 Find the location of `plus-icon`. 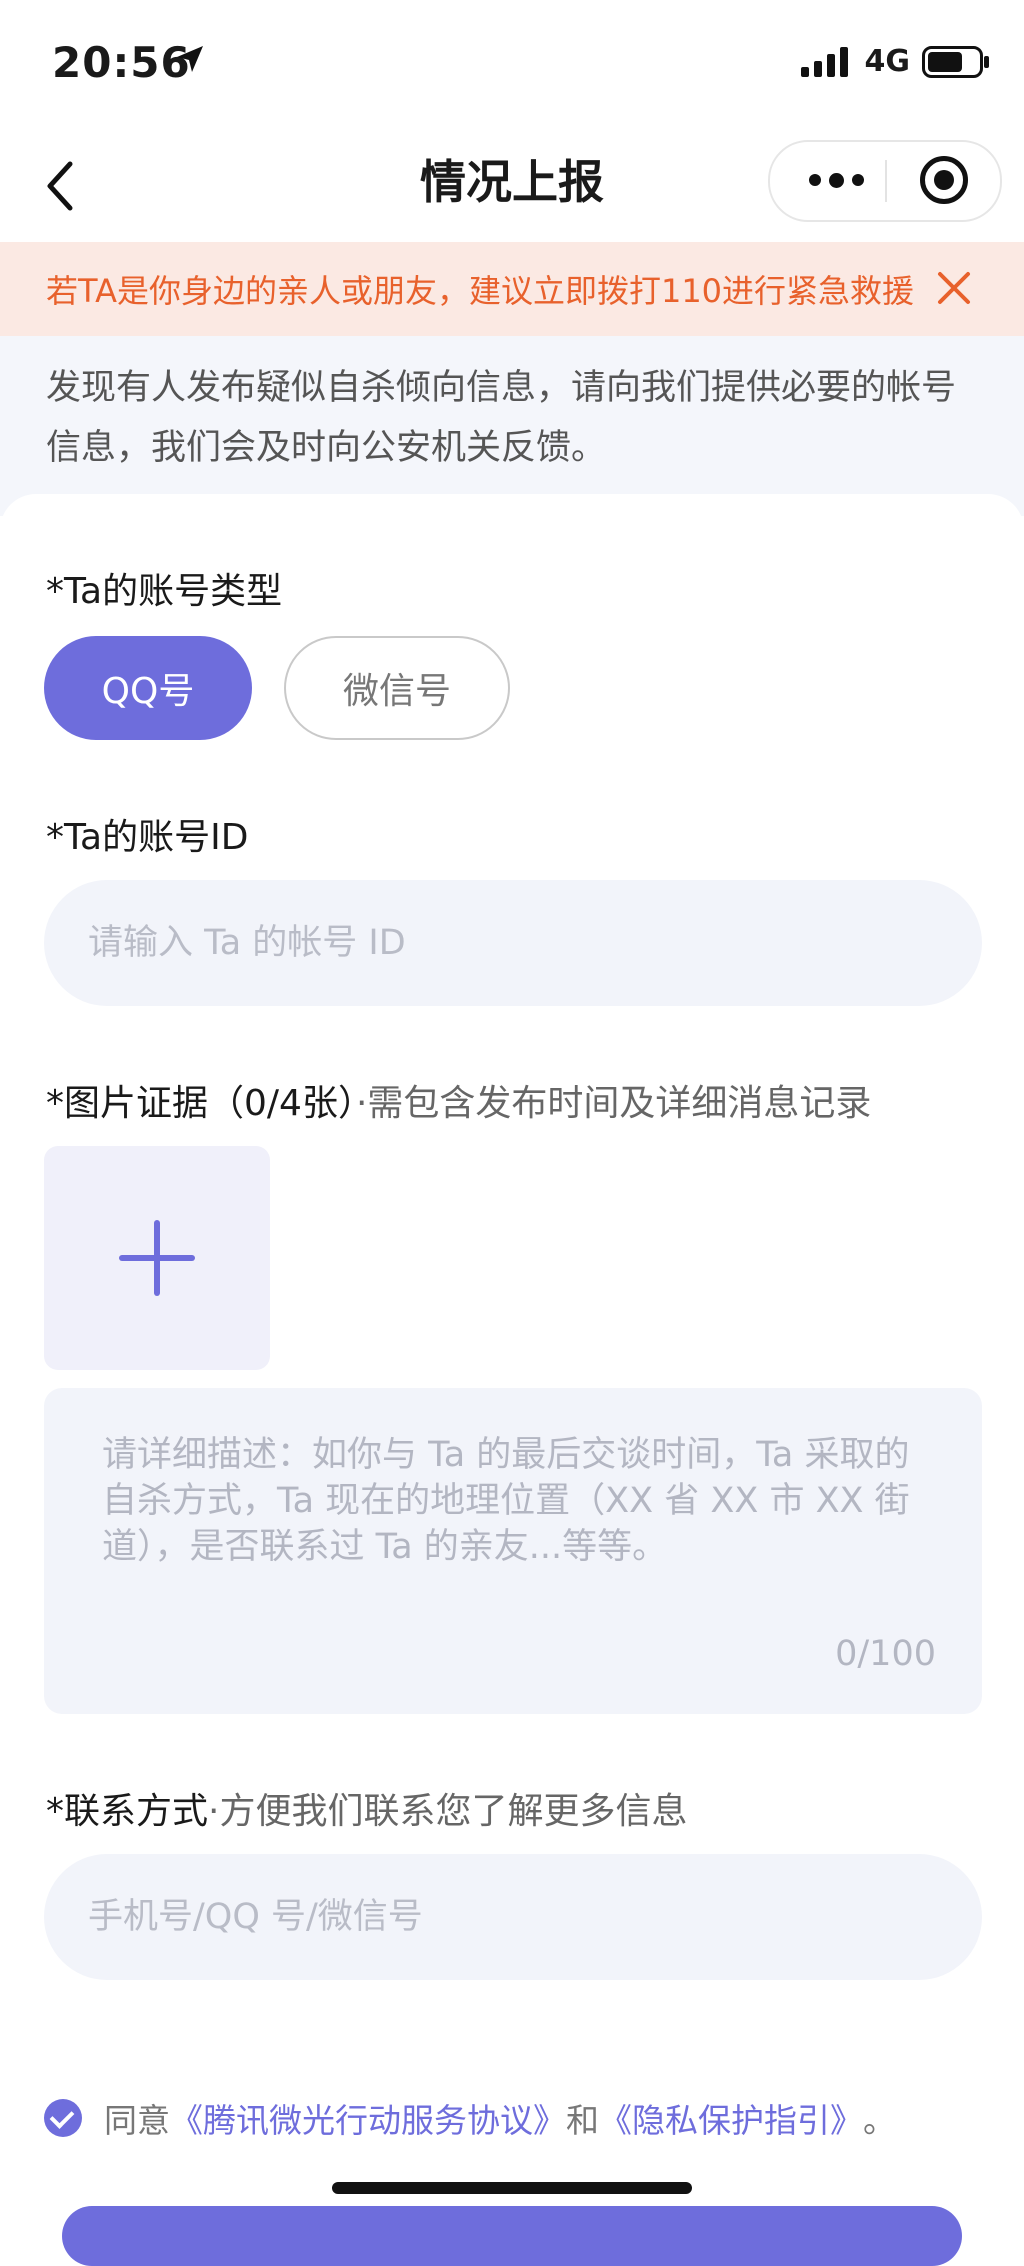

plus-icon is located at coordinates (157, 1258).